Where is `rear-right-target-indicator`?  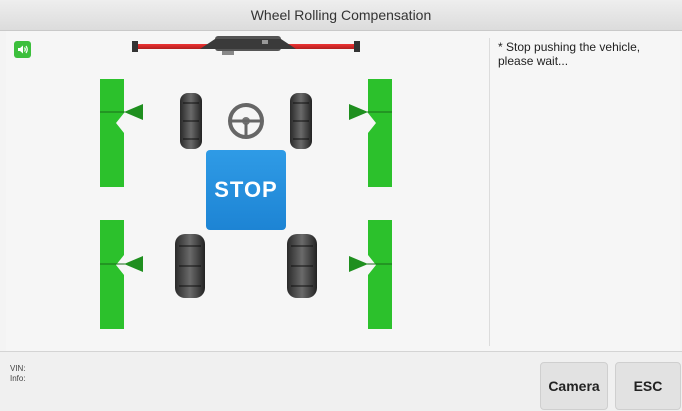 rear-right-target-indicator is located at coordinates (370, 274).